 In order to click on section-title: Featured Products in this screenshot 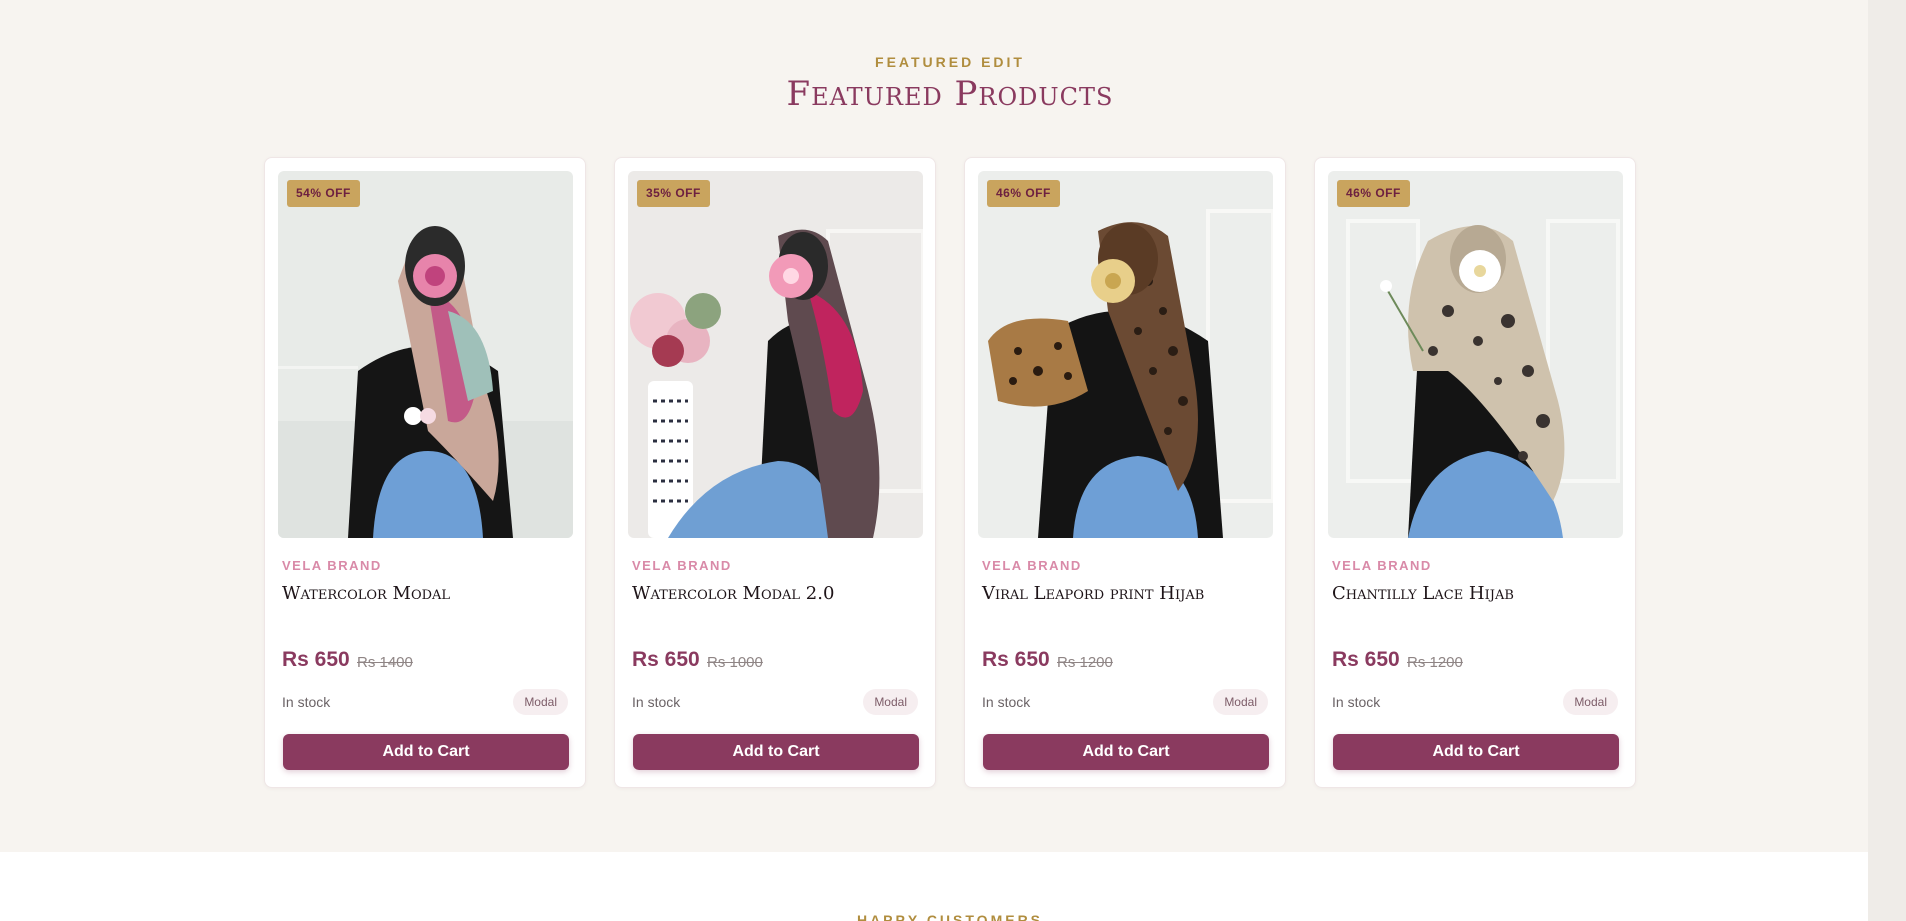, I will do `click(950, 94)`.